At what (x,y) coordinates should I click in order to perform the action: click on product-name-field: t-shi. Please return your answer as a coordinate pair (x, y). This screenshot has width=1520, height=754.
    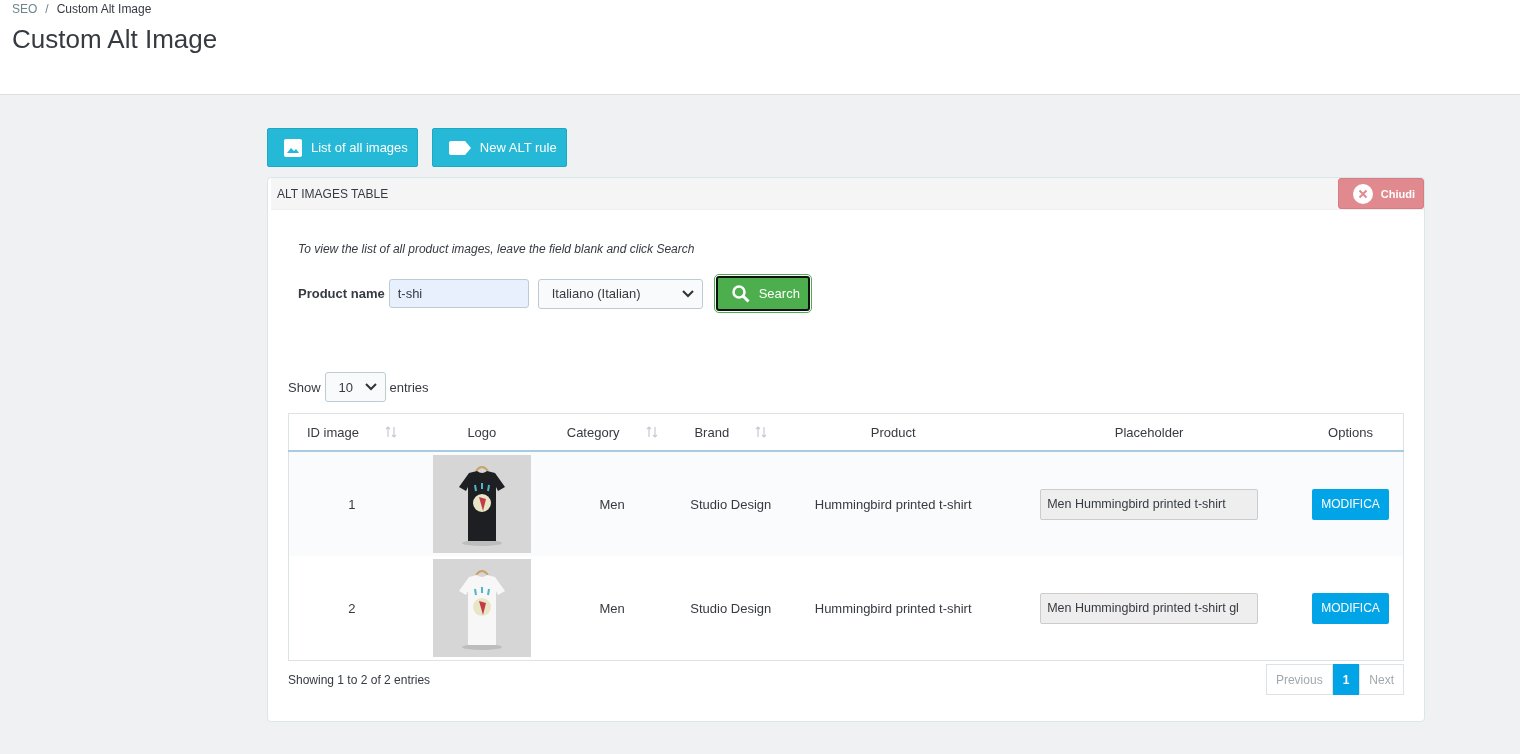
    Looking at the image, I should click on (458, 293).